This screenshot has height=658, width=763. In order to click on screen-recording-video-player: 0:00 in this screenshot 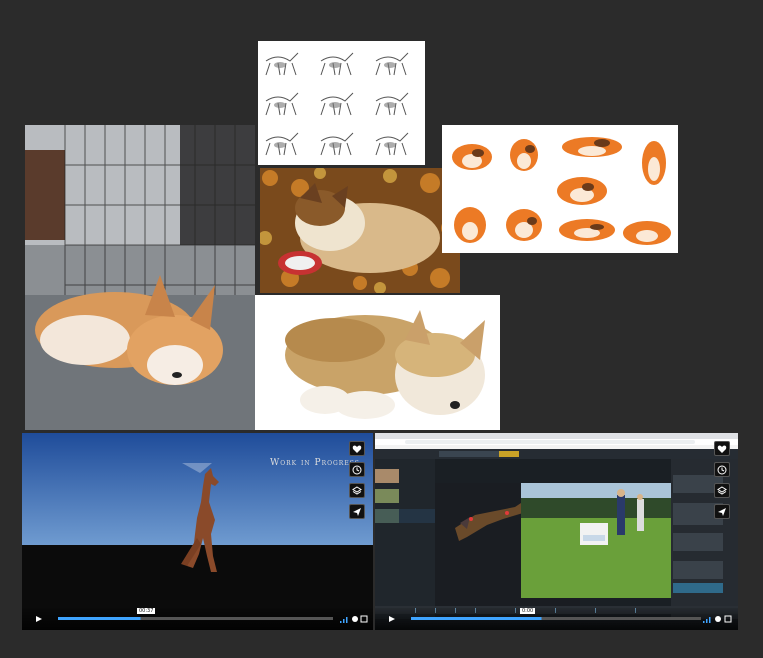, I will do `click(556, 531)`.